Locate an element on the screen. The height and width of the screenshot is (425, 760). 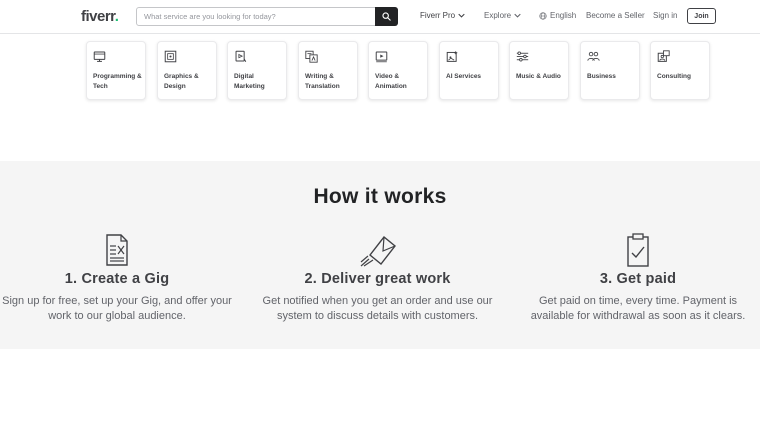
search-bar is located at coordinates (267, 16).